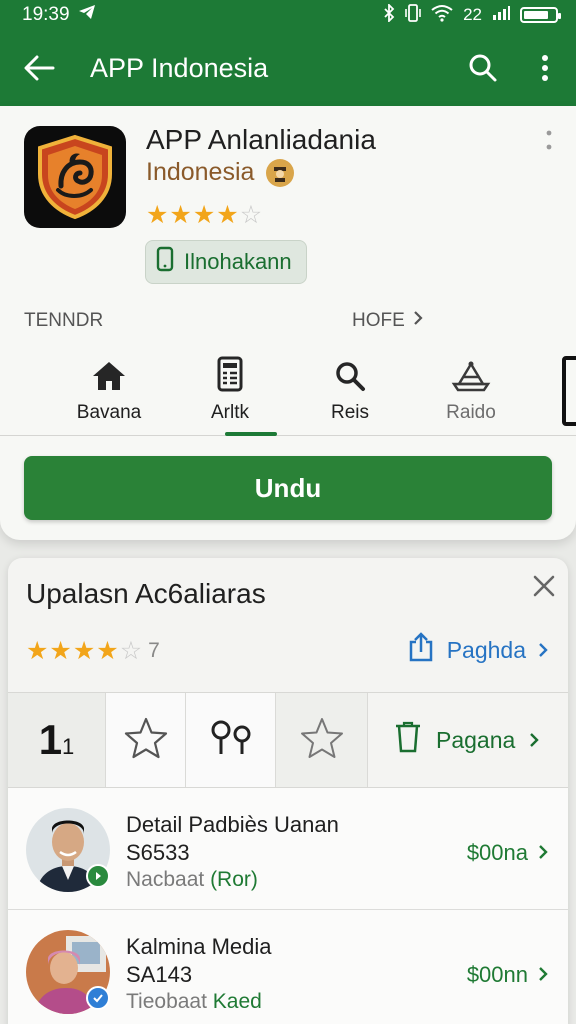  I want to click on card-more-icon, so click(549, 142).